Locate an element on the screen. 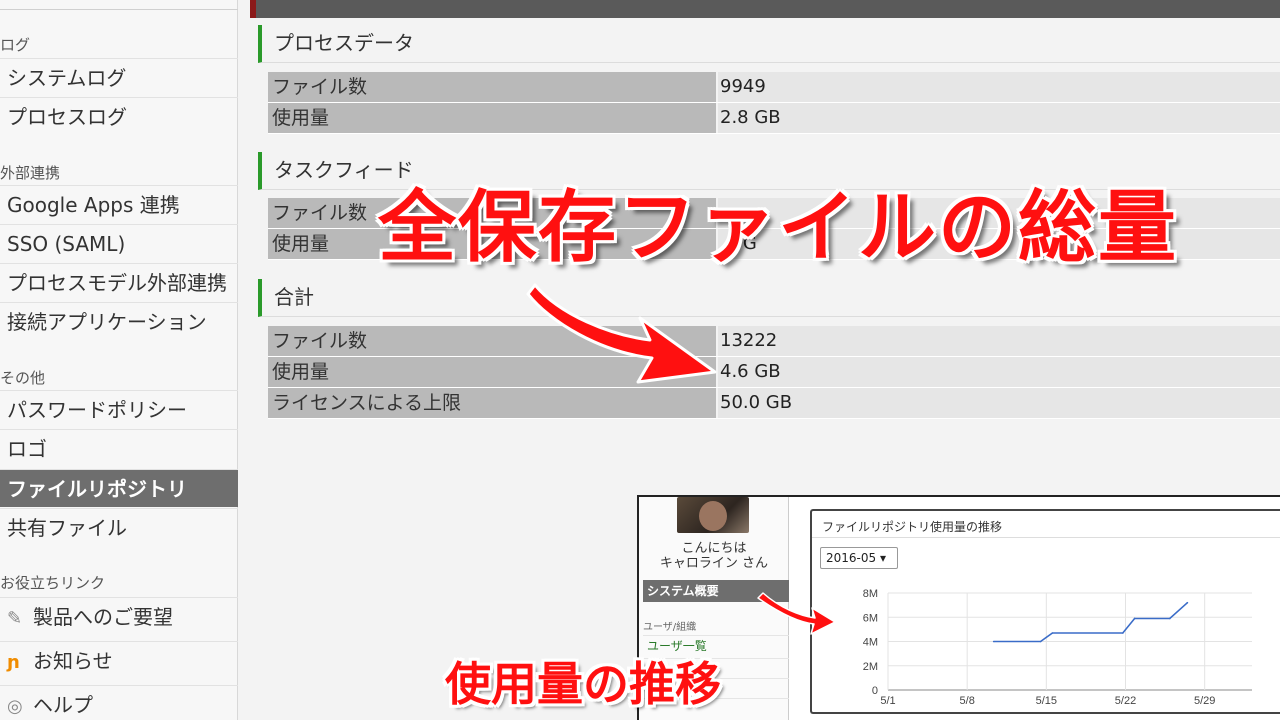 The height and width of the screenshot is (720, 1280). subline-overlay: 使用量の推移 is located at coordinates (583, 684).